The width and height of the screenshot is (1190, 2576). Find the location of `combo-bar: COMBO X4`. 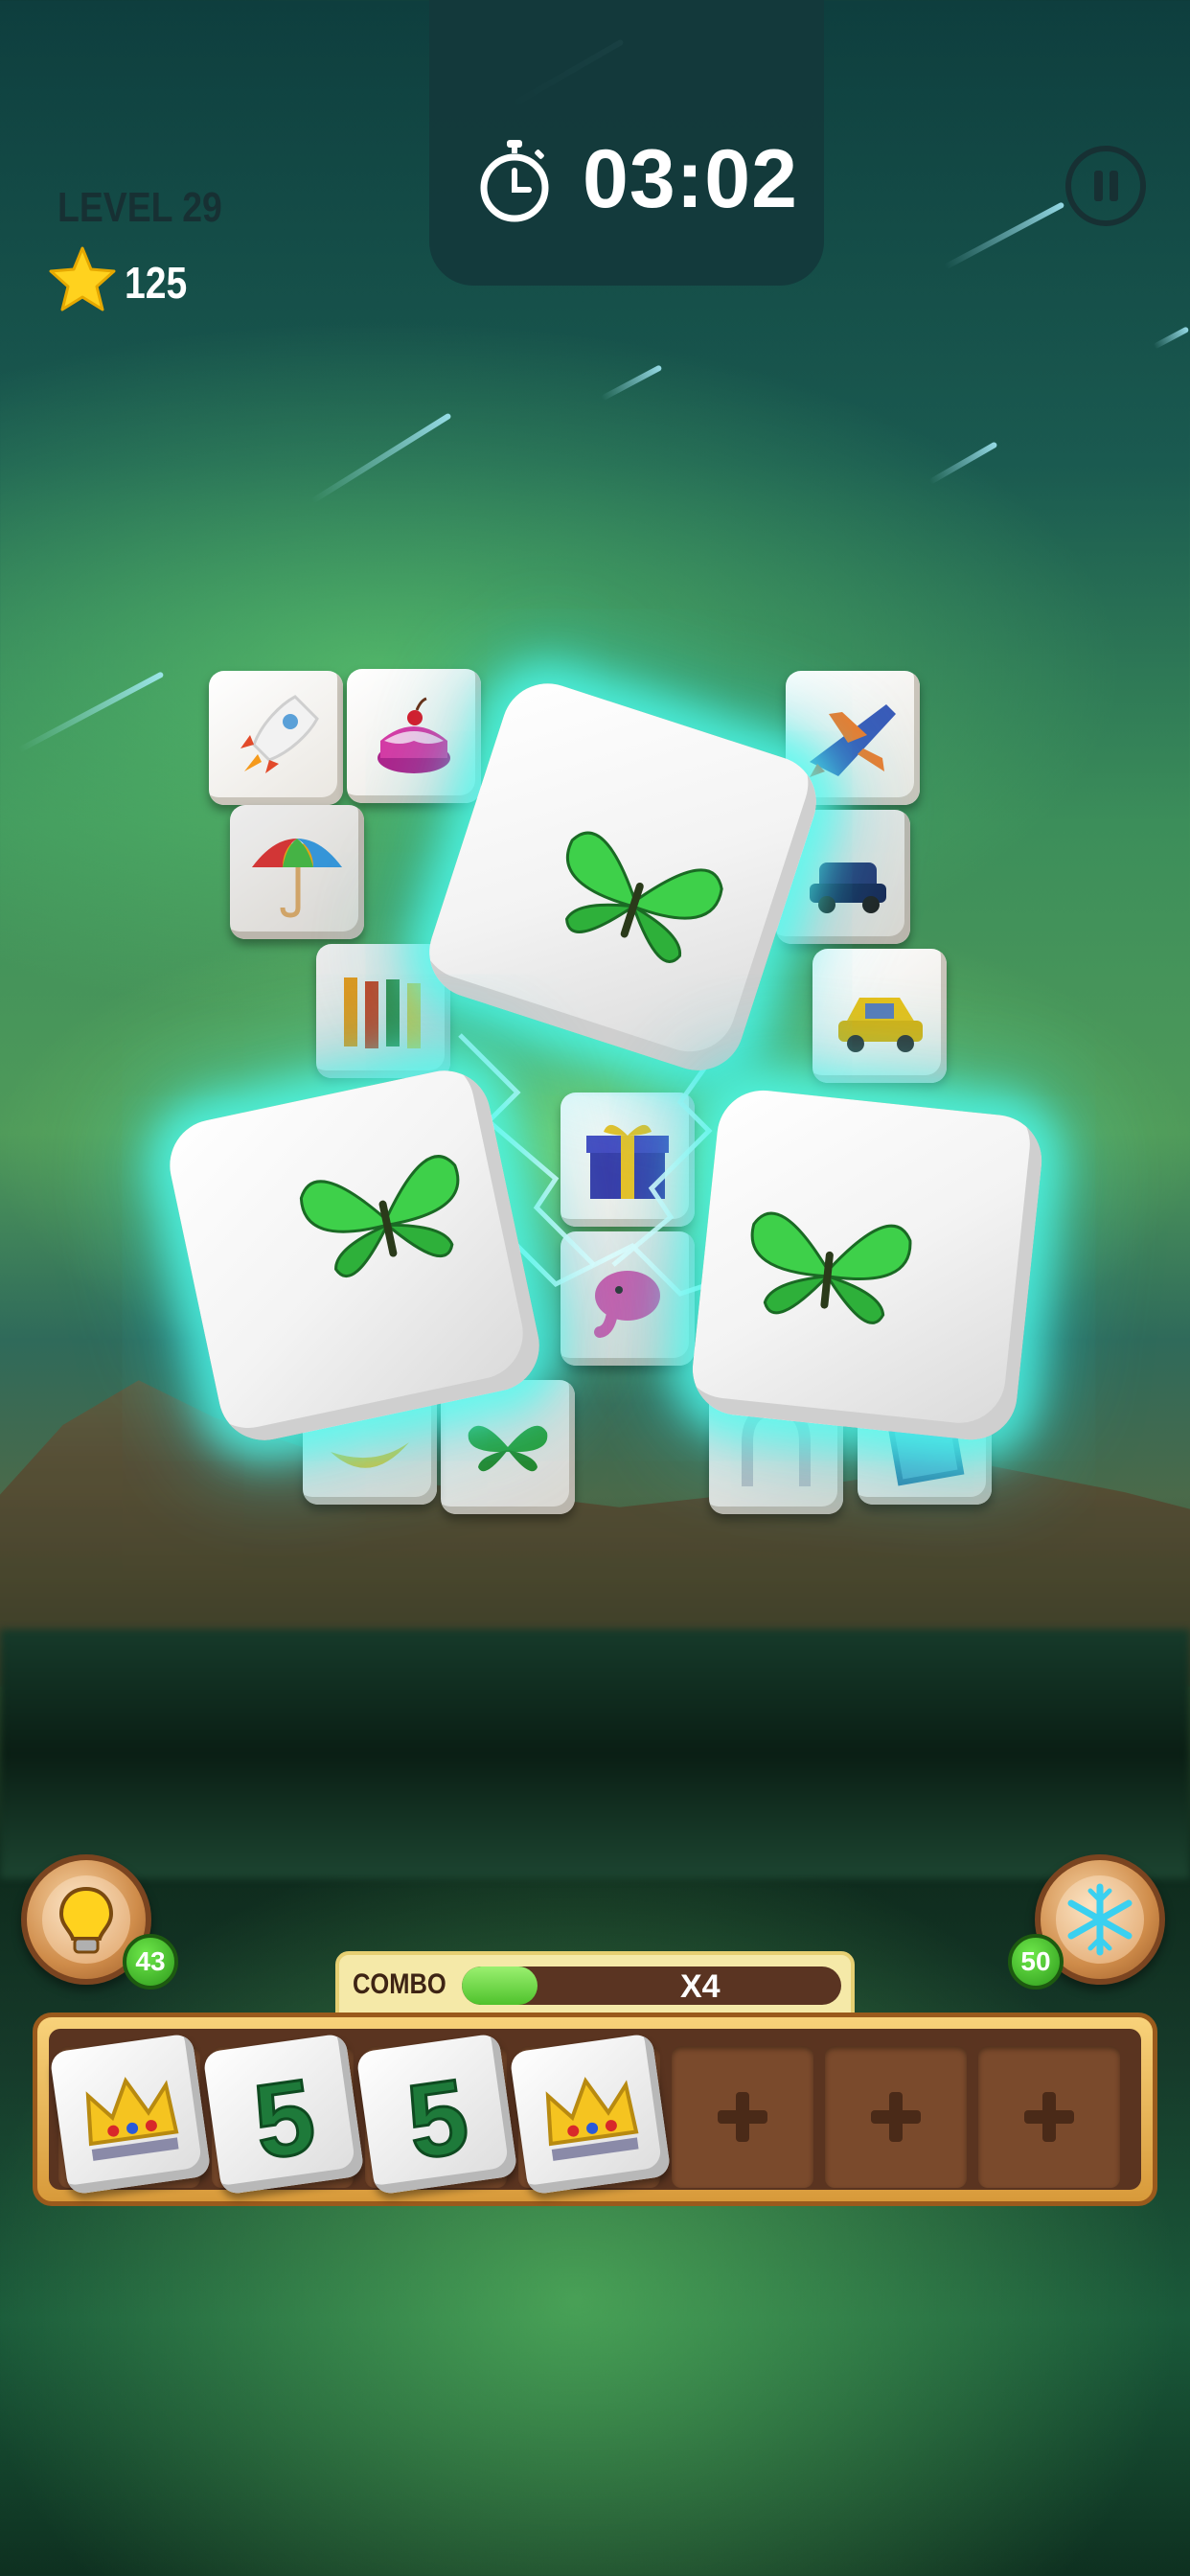

combo-bar: COMBO X4 is located at coordinates (595, 1983).